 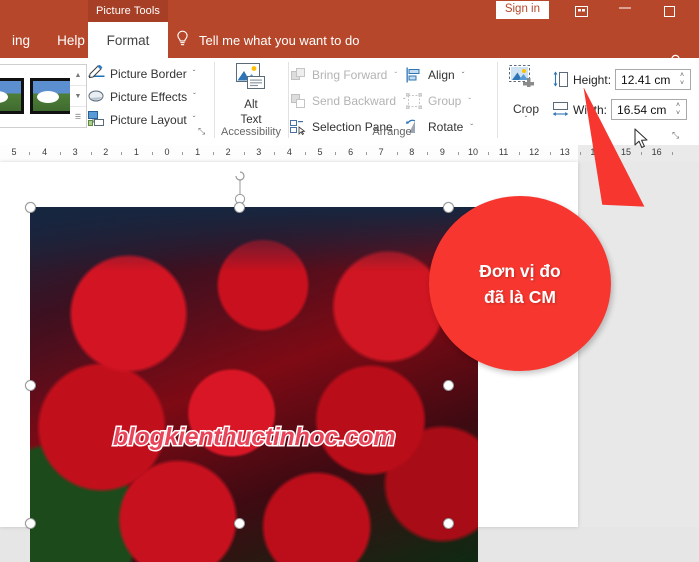 What do you see at coordinates (78, 117) in the screenshot?
I see `gallery-more-icon: ☰` at bounding box center [78, 117].